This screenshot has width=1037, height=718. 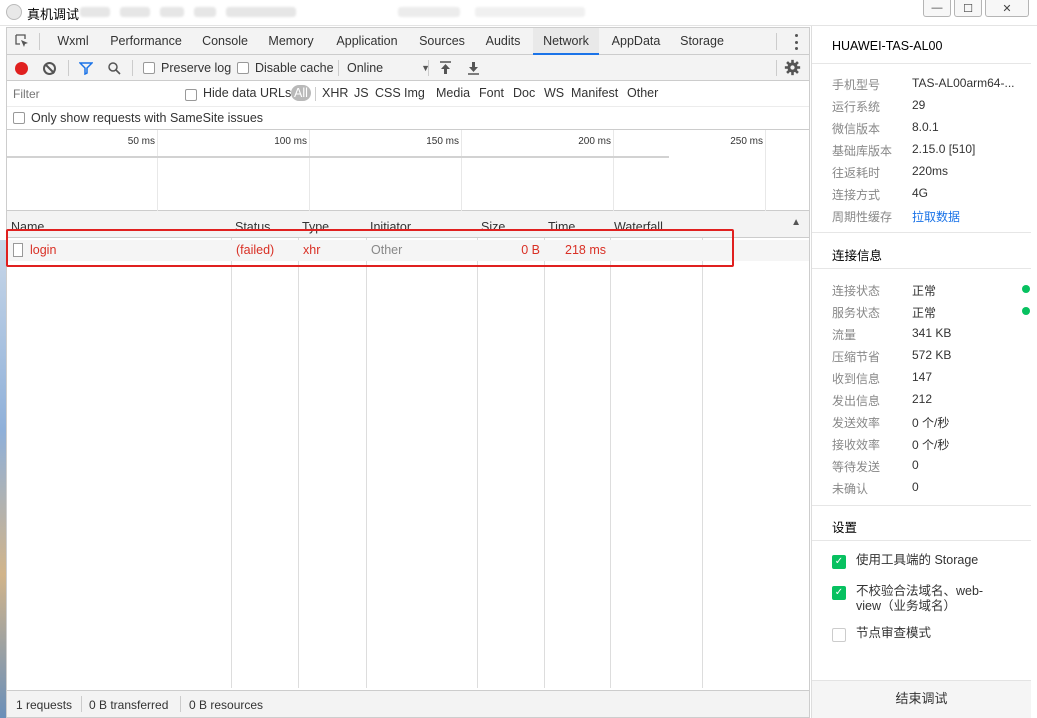 What do you see at coordinates (194, 94) in the screenshot?
I see `hide-data-urls-checkbox` at bounding box center [194, 94].